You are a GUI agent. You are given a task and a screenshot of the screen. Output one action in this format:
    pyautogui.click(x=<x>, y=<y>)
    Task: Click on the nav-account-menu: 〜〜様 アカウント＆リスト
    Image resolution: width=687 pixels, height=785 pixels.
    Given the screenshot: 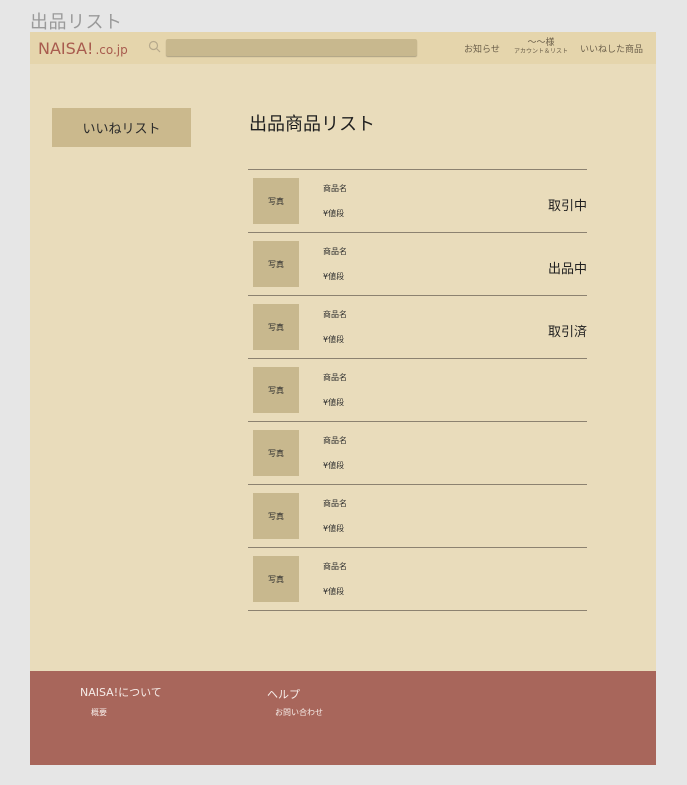 What is the action you would take?
    pyautogui.click(x=541, y=47)
    